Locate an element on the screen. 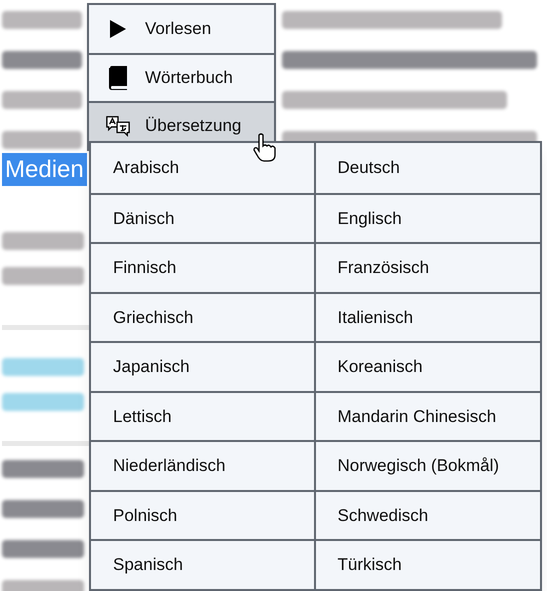 This screenshot has height=591, width=547. language-item: Norwegisch (Bokmål) is located at coordinates (428, 465).